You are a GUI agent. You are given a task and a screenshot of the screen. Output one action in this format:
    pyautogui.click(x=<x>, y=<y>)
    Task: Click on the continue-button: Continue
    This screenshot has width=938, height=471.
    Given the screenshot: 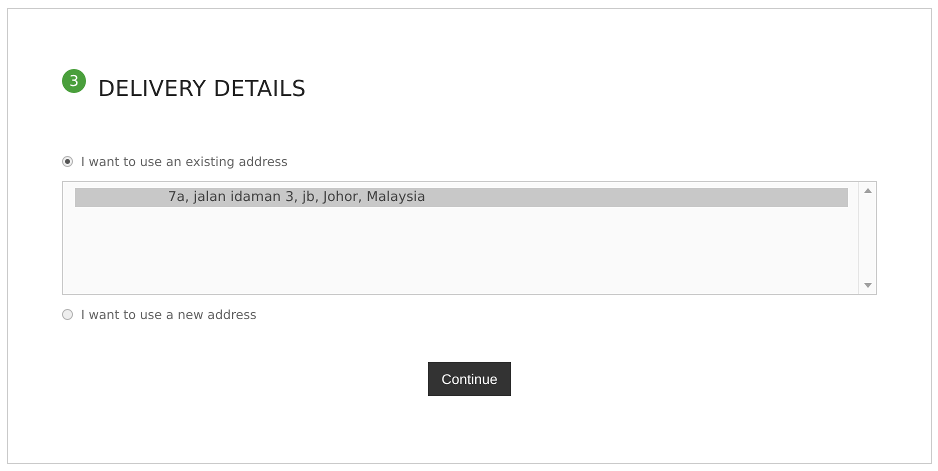 What is the action you would take?
    pyautogui.click(x=469, y=379)
    